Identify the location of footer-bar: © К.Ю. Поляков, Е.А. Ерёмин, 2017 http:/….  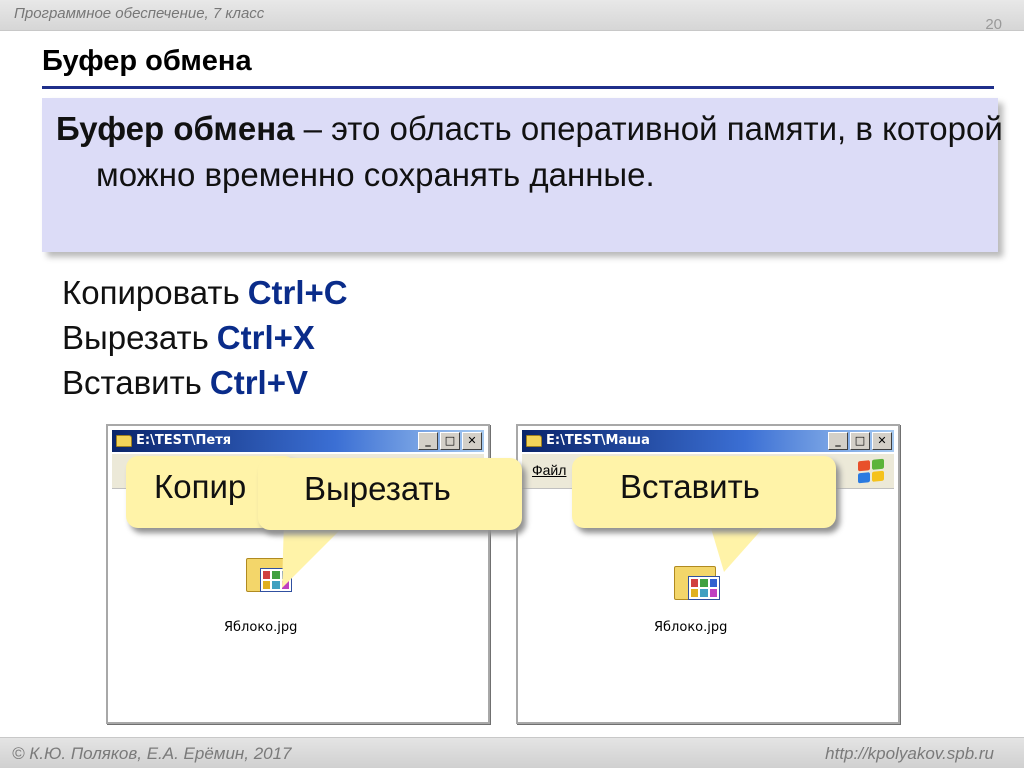
(512, 752).